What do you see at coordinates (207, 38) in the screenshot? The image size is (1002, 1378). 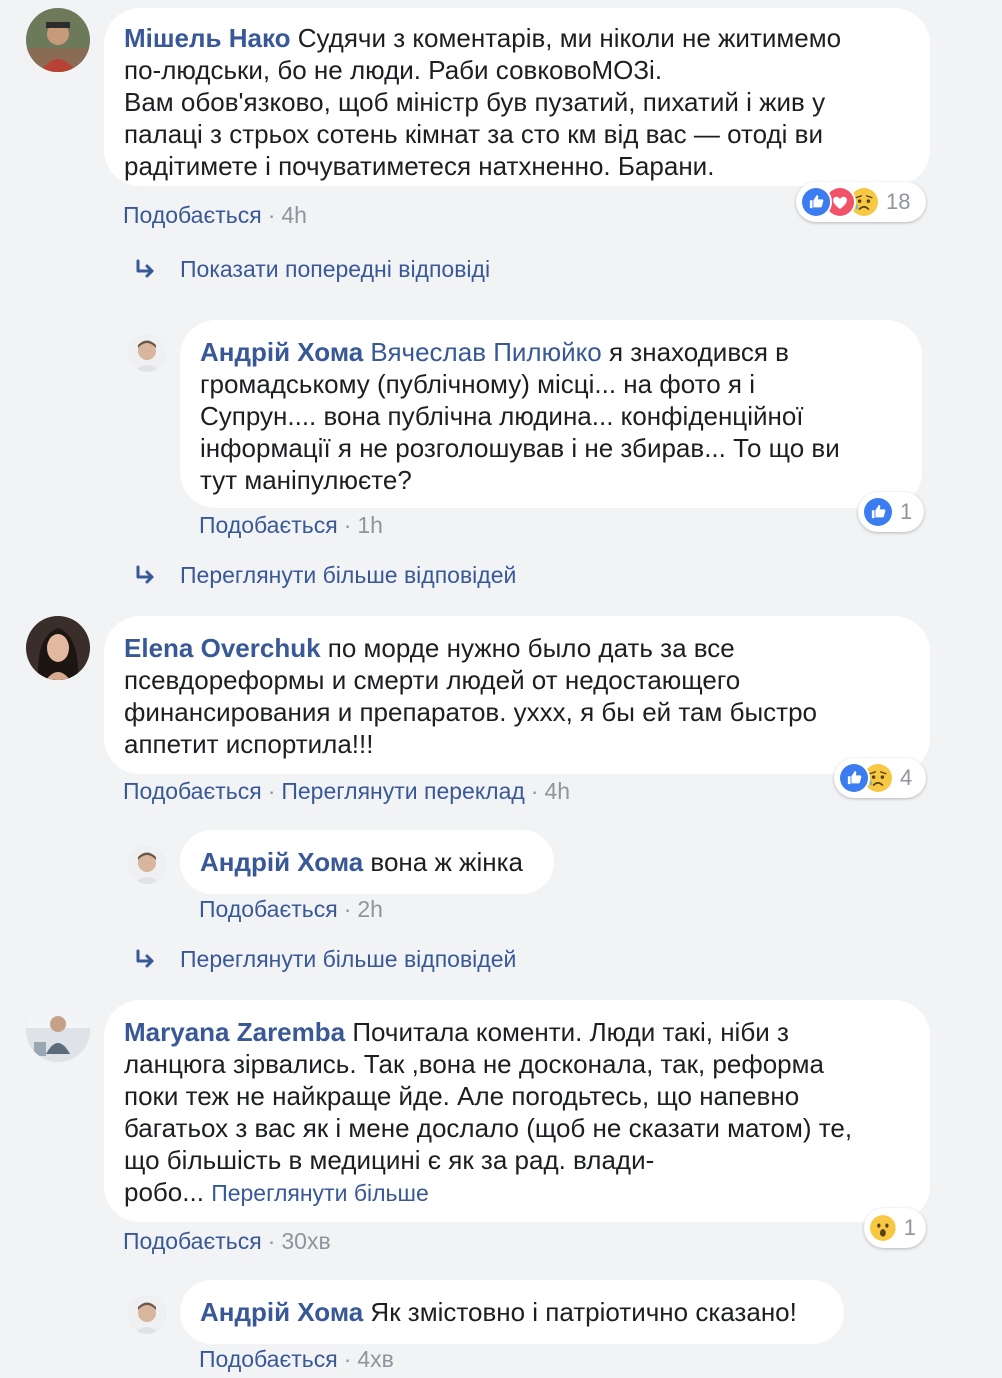 I see `comment-author: Мішель Нако` at bounding box center [207, 38].